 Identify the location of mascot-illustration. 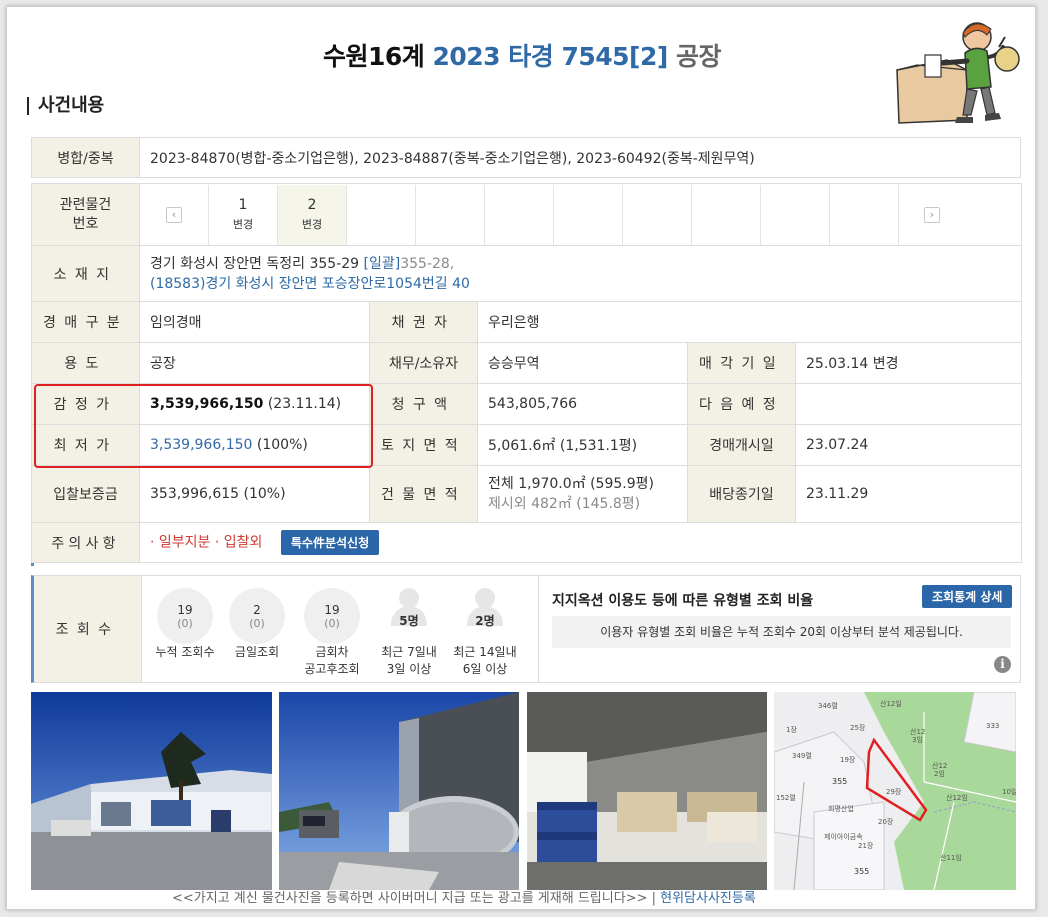
(958, 73).